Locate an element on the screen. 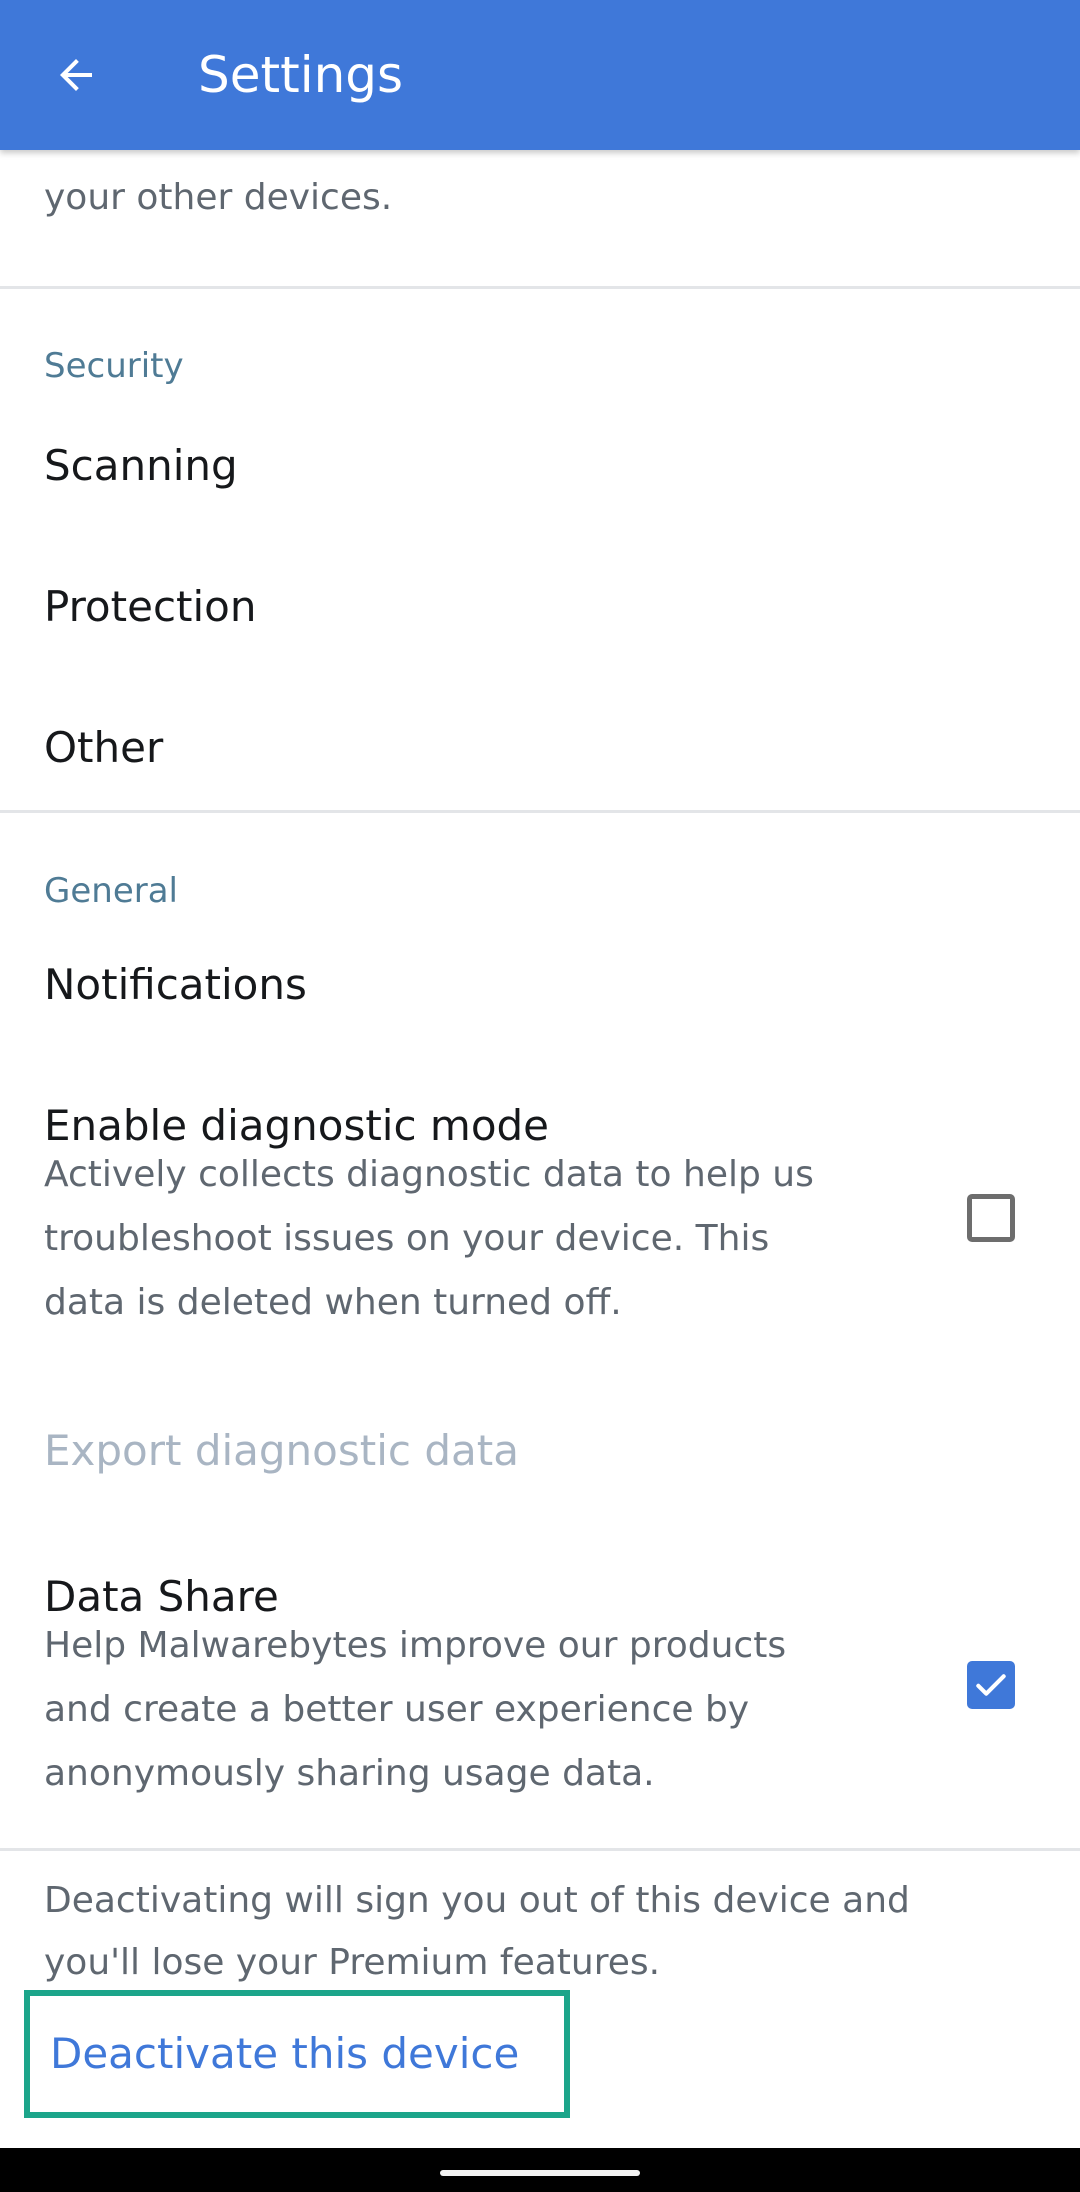  section-header-general: General is located at coordinates (111, 891).